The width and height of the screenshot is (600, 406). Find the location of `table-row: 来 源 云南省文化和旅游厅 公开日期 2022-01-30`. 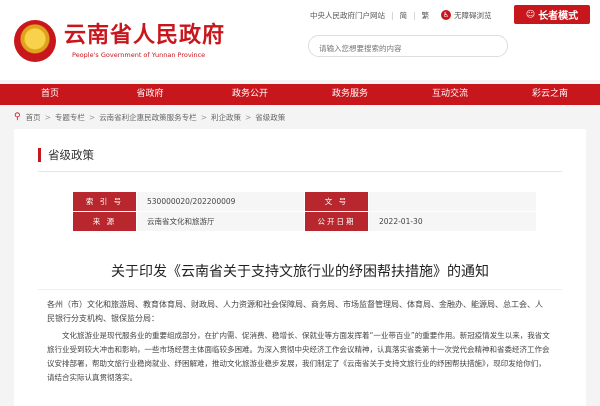

table-row: 来 源 云南省文化和旅游厅 公开日期 2022-01-30 is located at coordinates (304, 221).